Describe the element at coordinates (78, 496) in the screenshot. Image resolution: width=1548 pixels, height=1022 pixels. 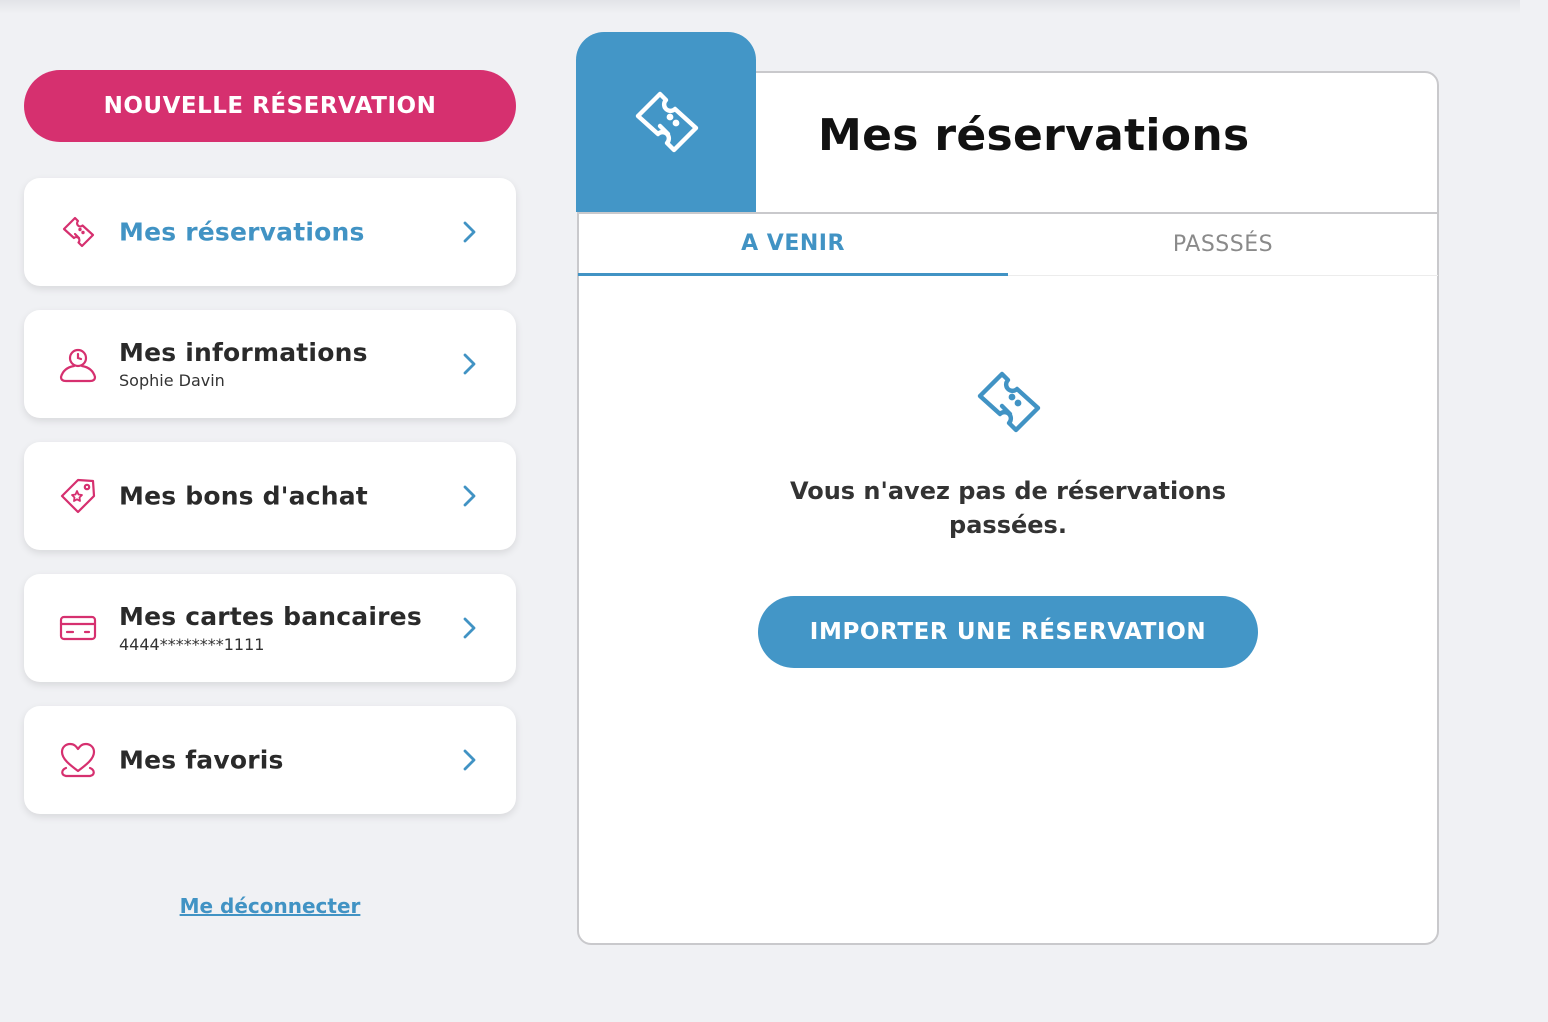
I see `voucher-tag-icon` at that location.